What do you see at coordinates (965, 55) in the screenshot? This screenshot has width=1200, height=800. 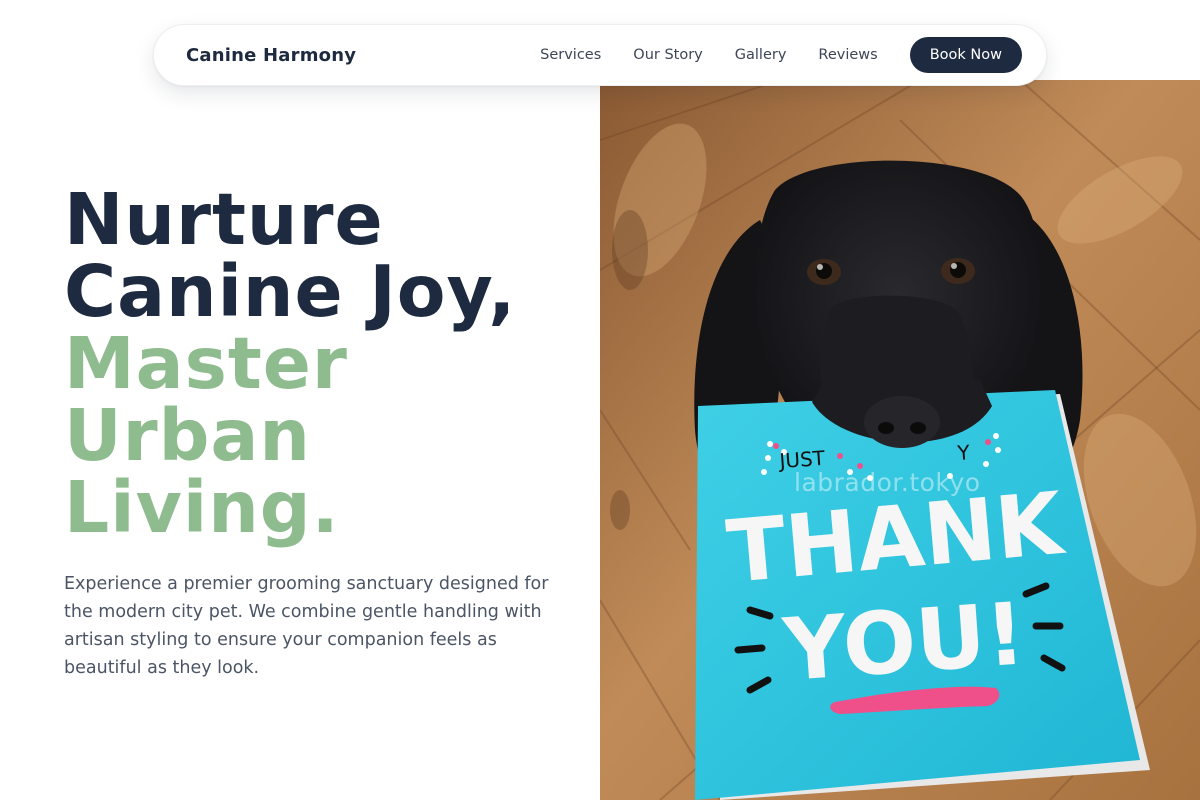 I see `book-now-button: Book Now` at bounding box center [965, 55].